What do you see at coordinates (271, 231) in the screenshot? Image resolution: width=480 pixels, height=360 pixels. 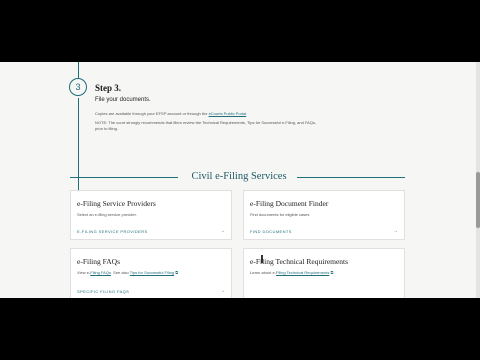 I see `find-documents-link: FIND DOCUMENTS` at bounding box center [271, 231].